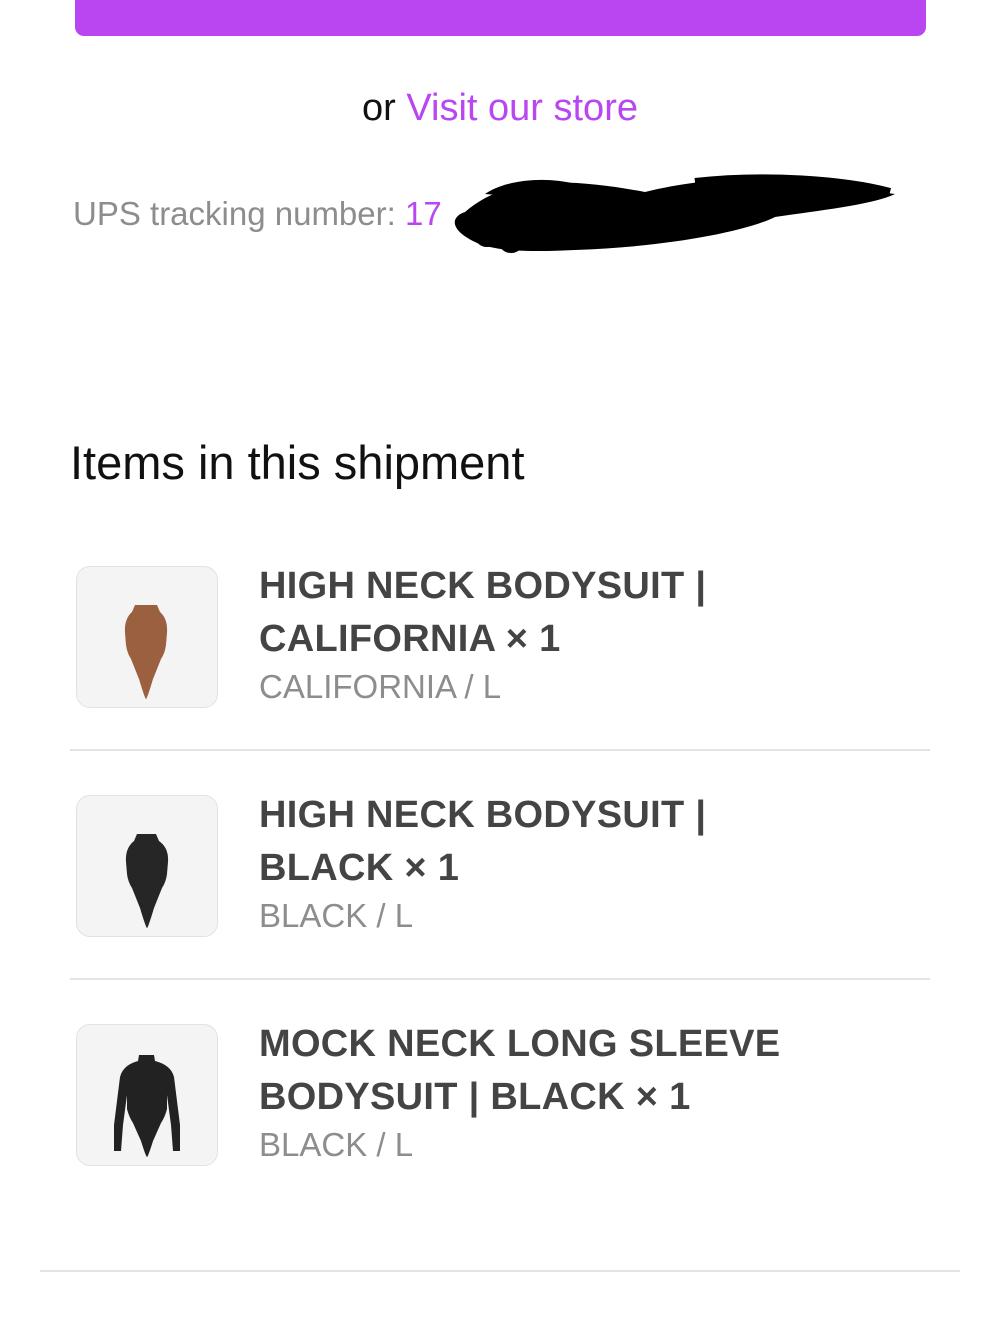 The width and height of the screenshot is (1000, 1333). I want to click on section-divider, so click(500, 1271).